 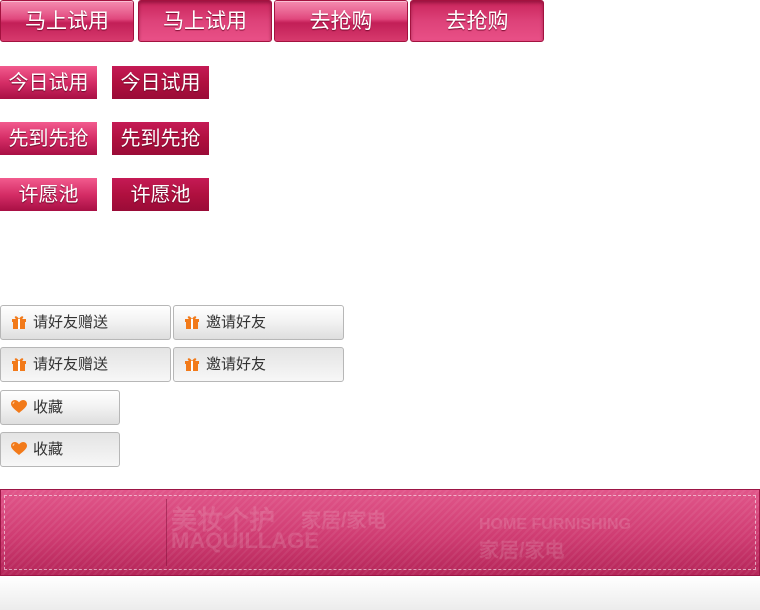 I want to click on favorite-button: 收藏, so click(x=60, y=407).